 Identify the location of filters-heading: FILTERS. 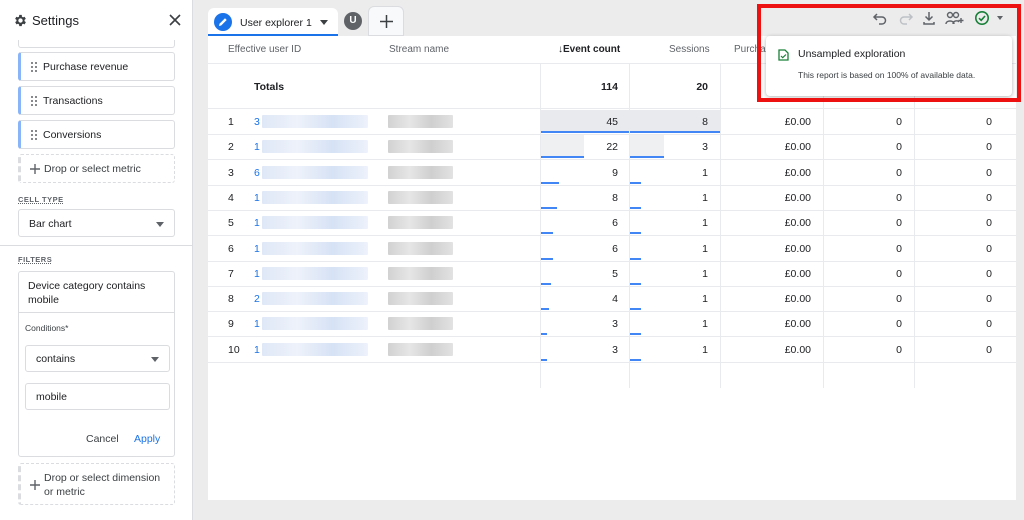
(35, 259).